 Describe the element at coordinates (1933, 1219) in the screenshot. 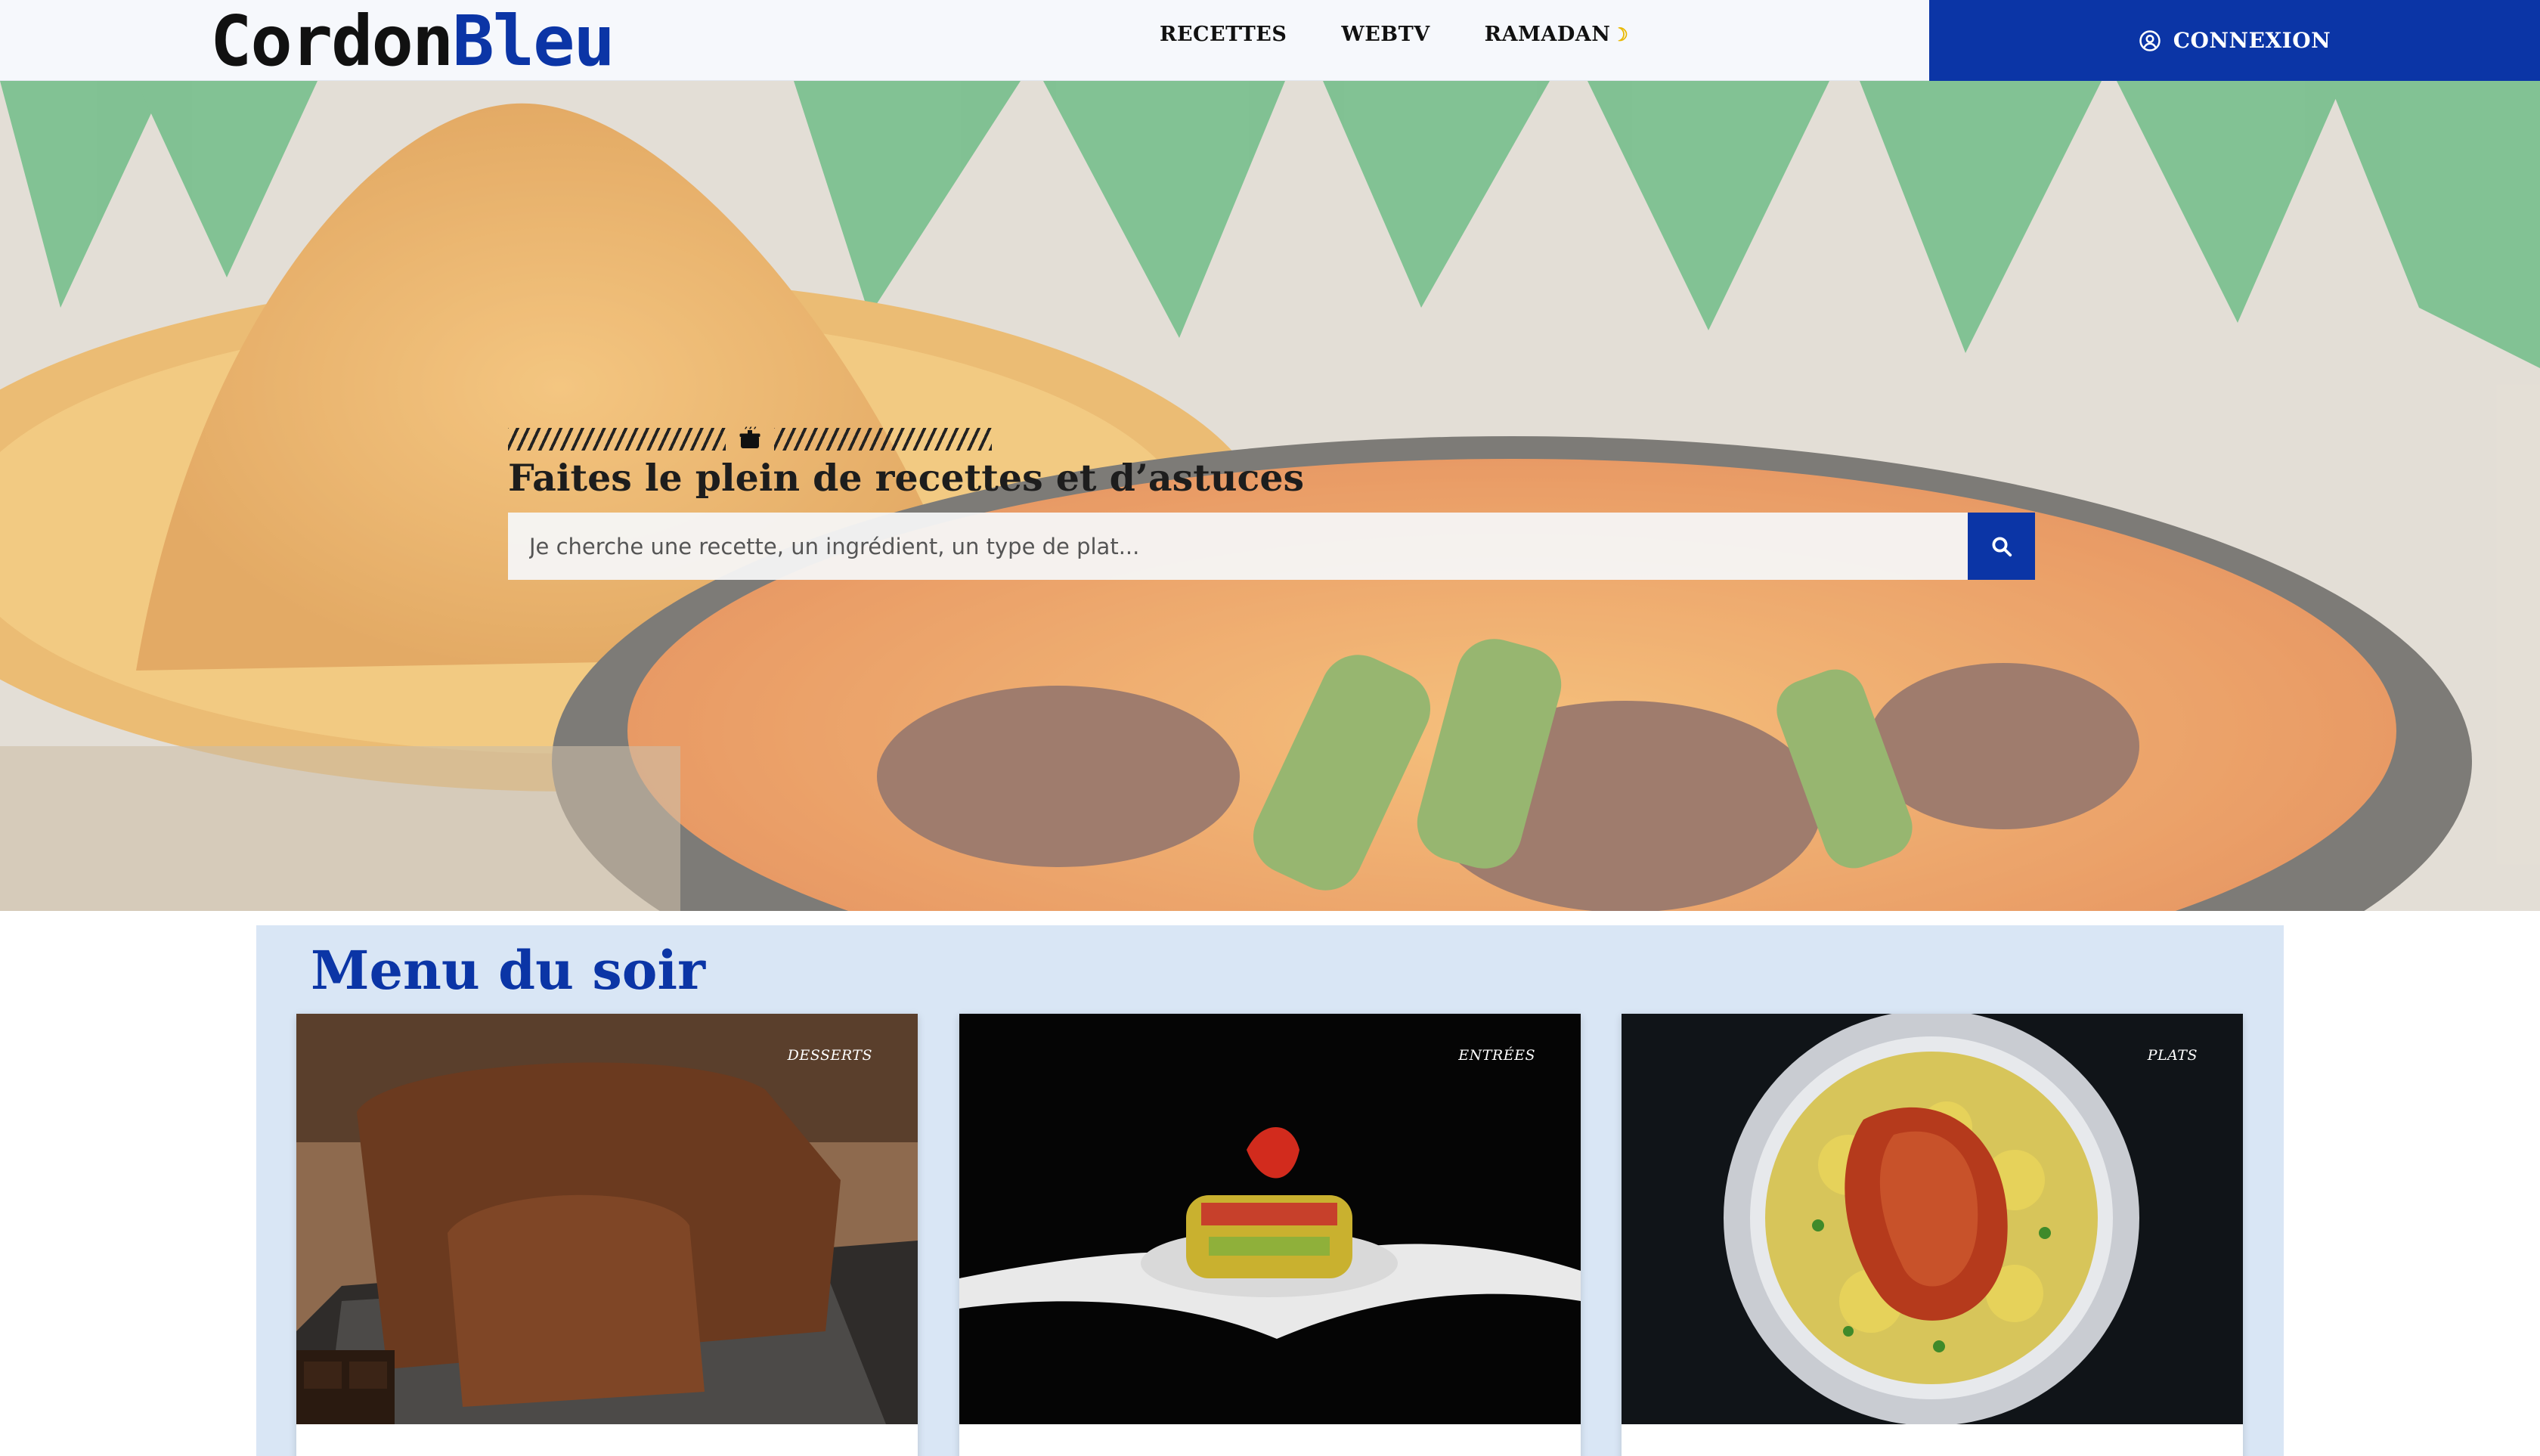

I see `recipe-image-roast-chicken: PLATS` at that location.